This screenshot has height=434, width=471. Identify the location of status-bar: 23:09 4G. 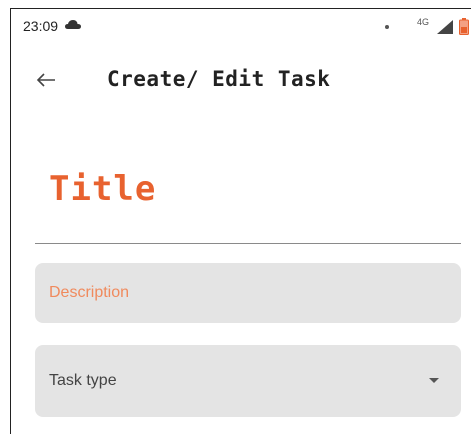
(241, 25).